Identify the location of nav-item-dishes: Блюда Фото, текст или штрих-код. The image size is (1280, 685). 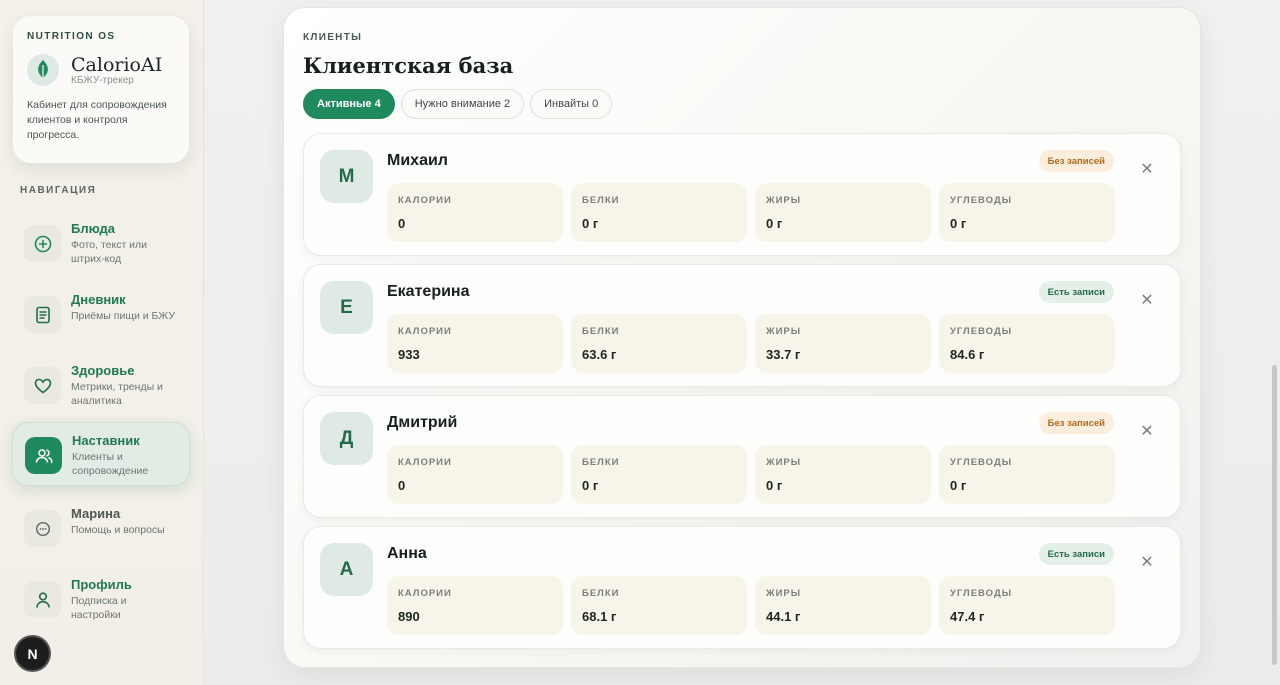
(101, 243).